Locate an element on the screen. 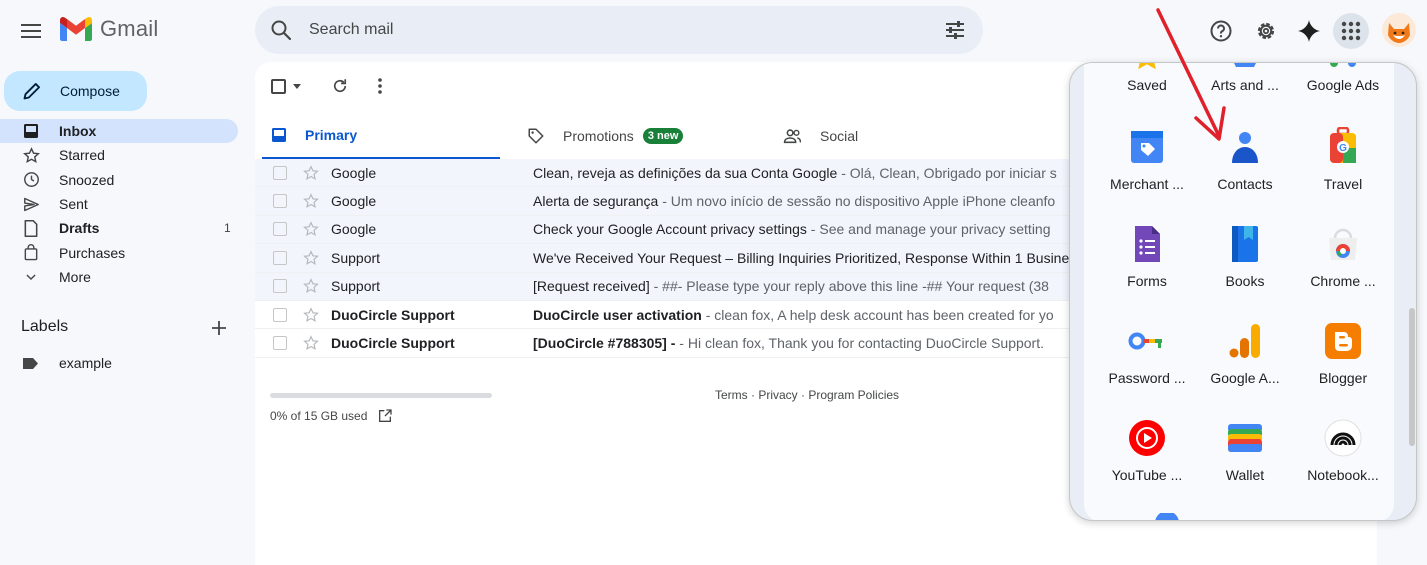 The height and width of the screenshot is (565, 1427). sidebar-item-purchases: Purchases is located at coordinates (120, 252).